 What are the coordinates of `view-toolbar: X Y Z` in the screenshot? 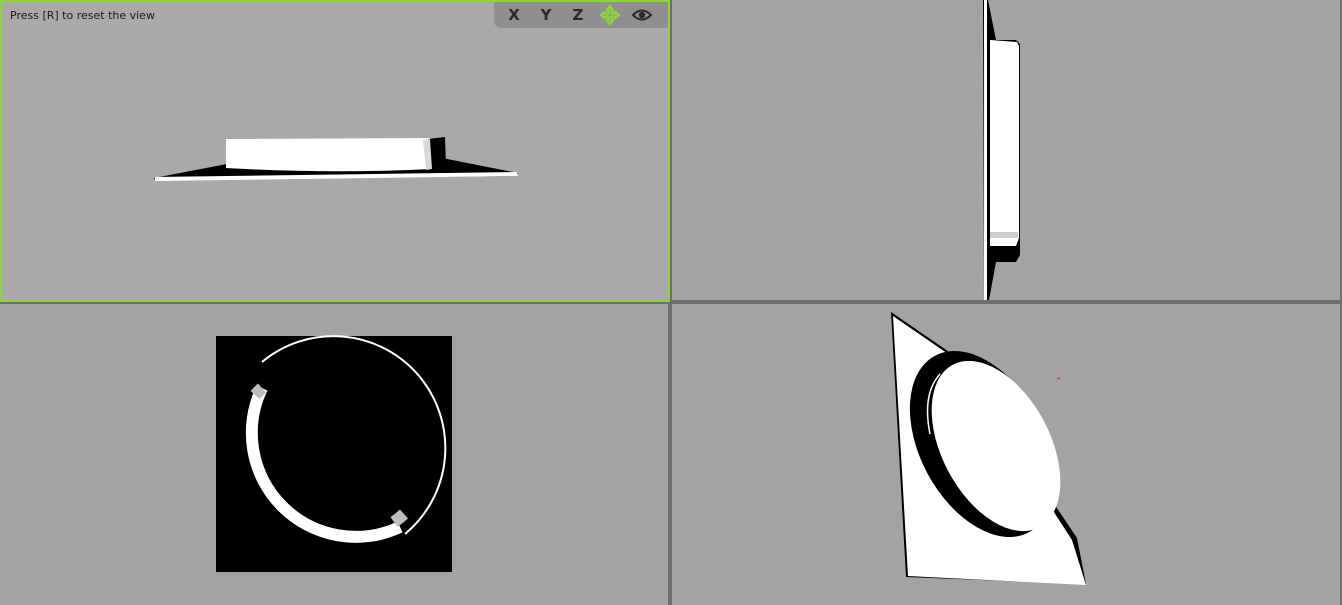 It's located at (581, 15).